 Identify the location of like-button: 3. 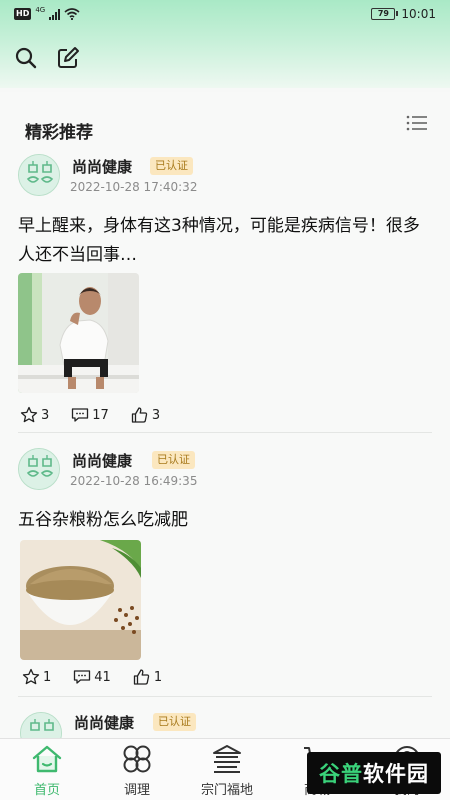
(145, 415).